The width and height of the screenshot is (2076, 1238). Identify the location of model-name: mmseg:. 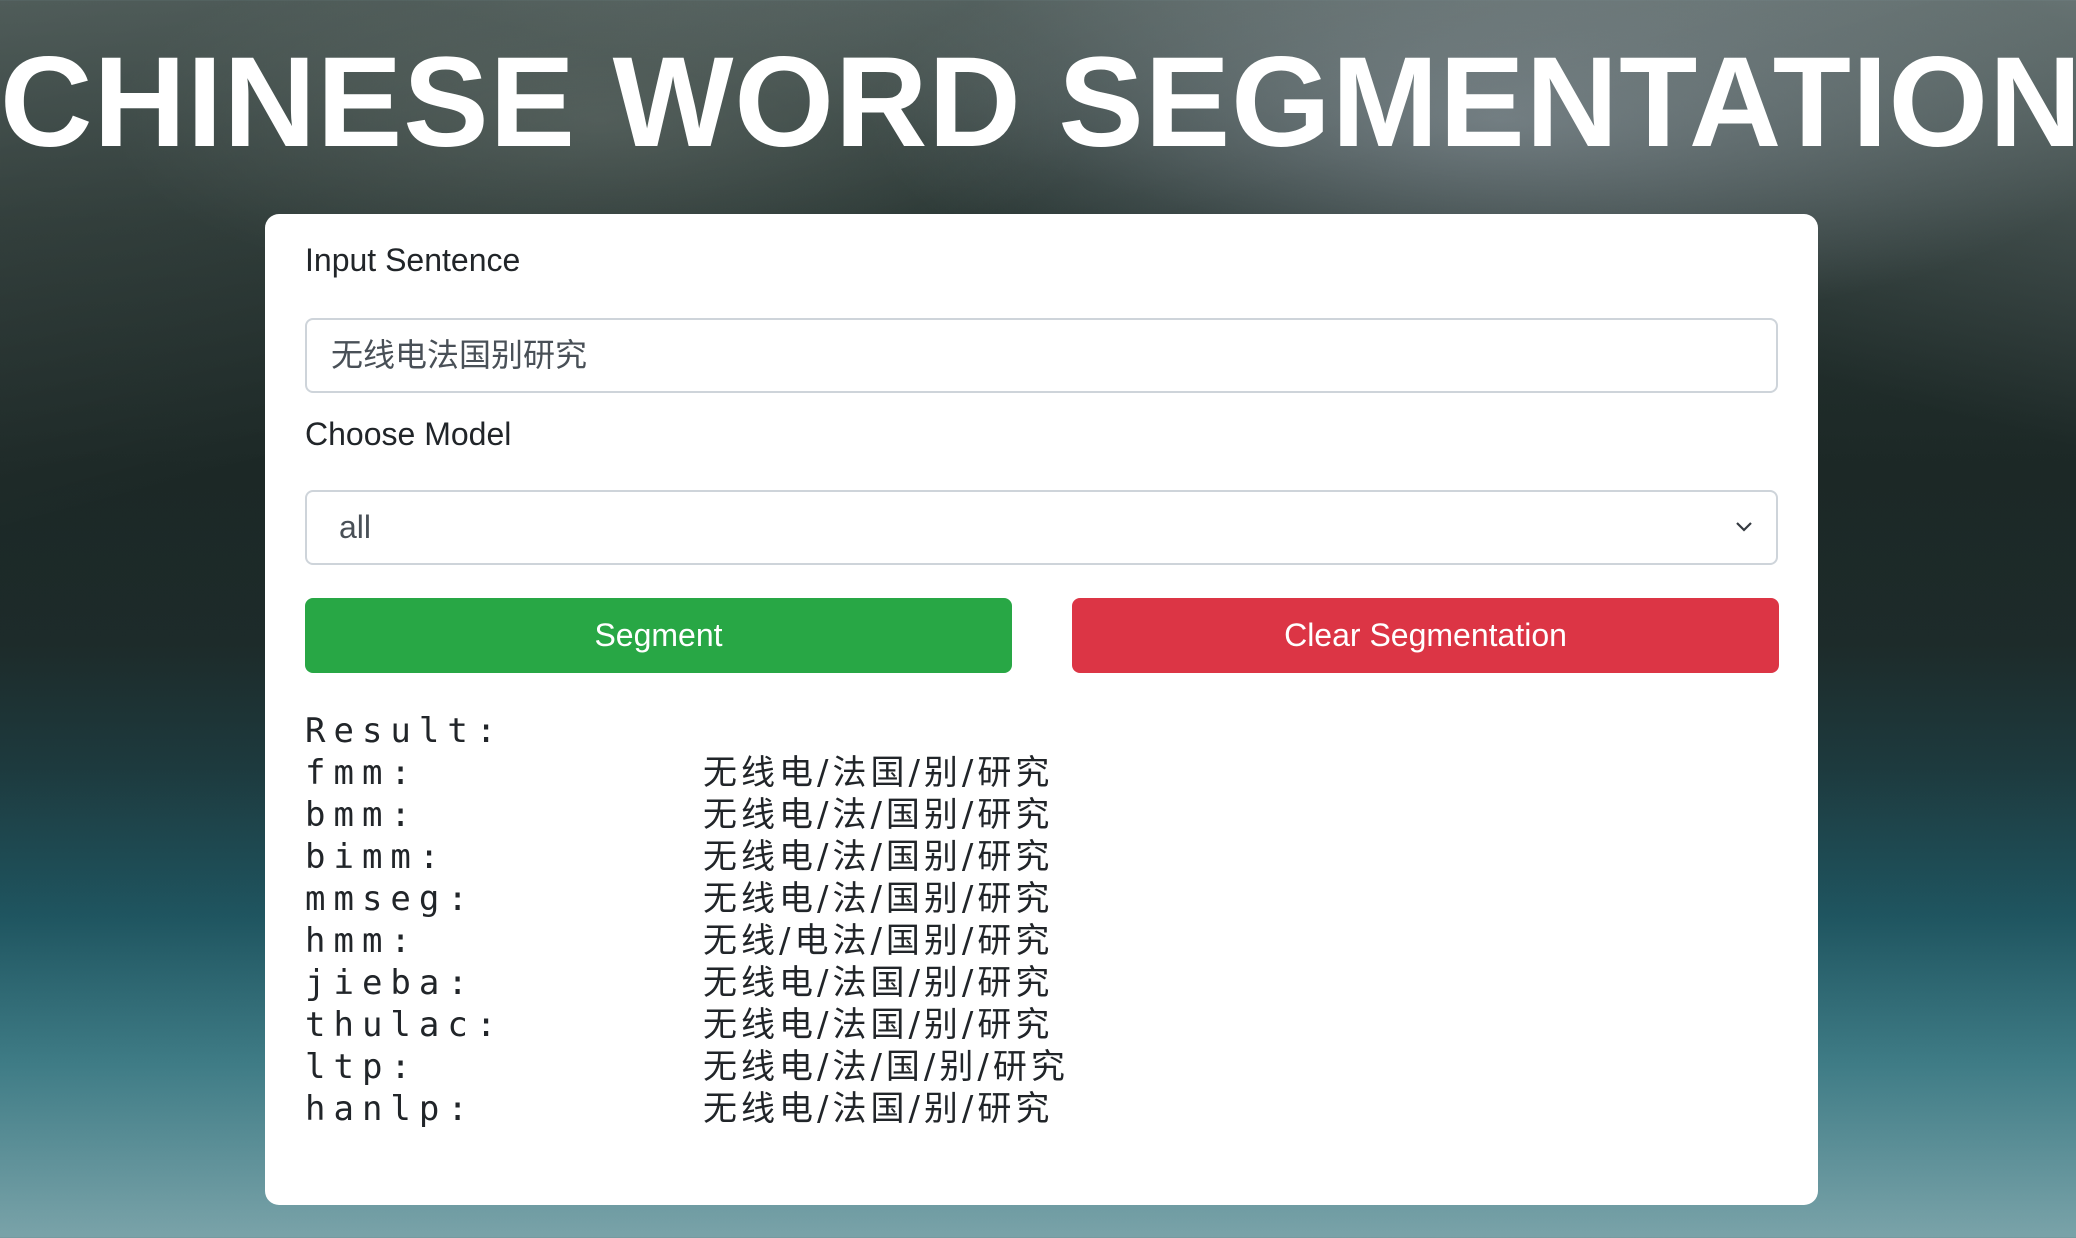
(390, 899).